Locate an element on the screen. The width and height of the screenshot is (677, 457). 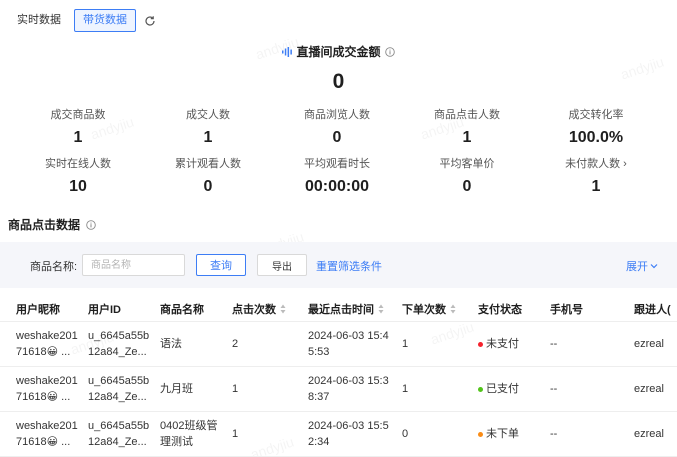
metric-label: 实时在线人数 is located at coordinates (78, 164).